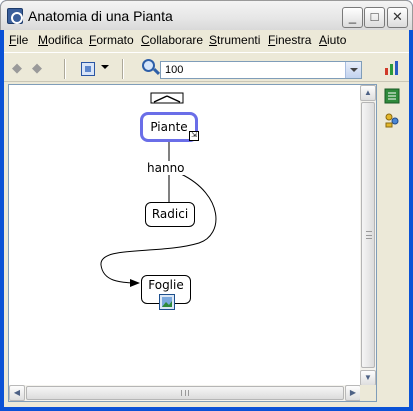 Image resolution: width=413 pixels, height=411 pixels. What do you see at coordinates (37, 68) in the screenshot?
I see `forward-arrow-icon: ◆` at bounding box center [37, 68].